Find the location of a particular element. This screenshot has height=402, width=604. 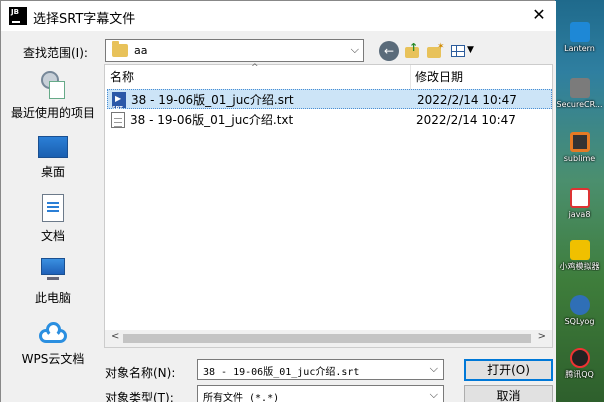

desktop-icon is located at coordinates (53, 147).